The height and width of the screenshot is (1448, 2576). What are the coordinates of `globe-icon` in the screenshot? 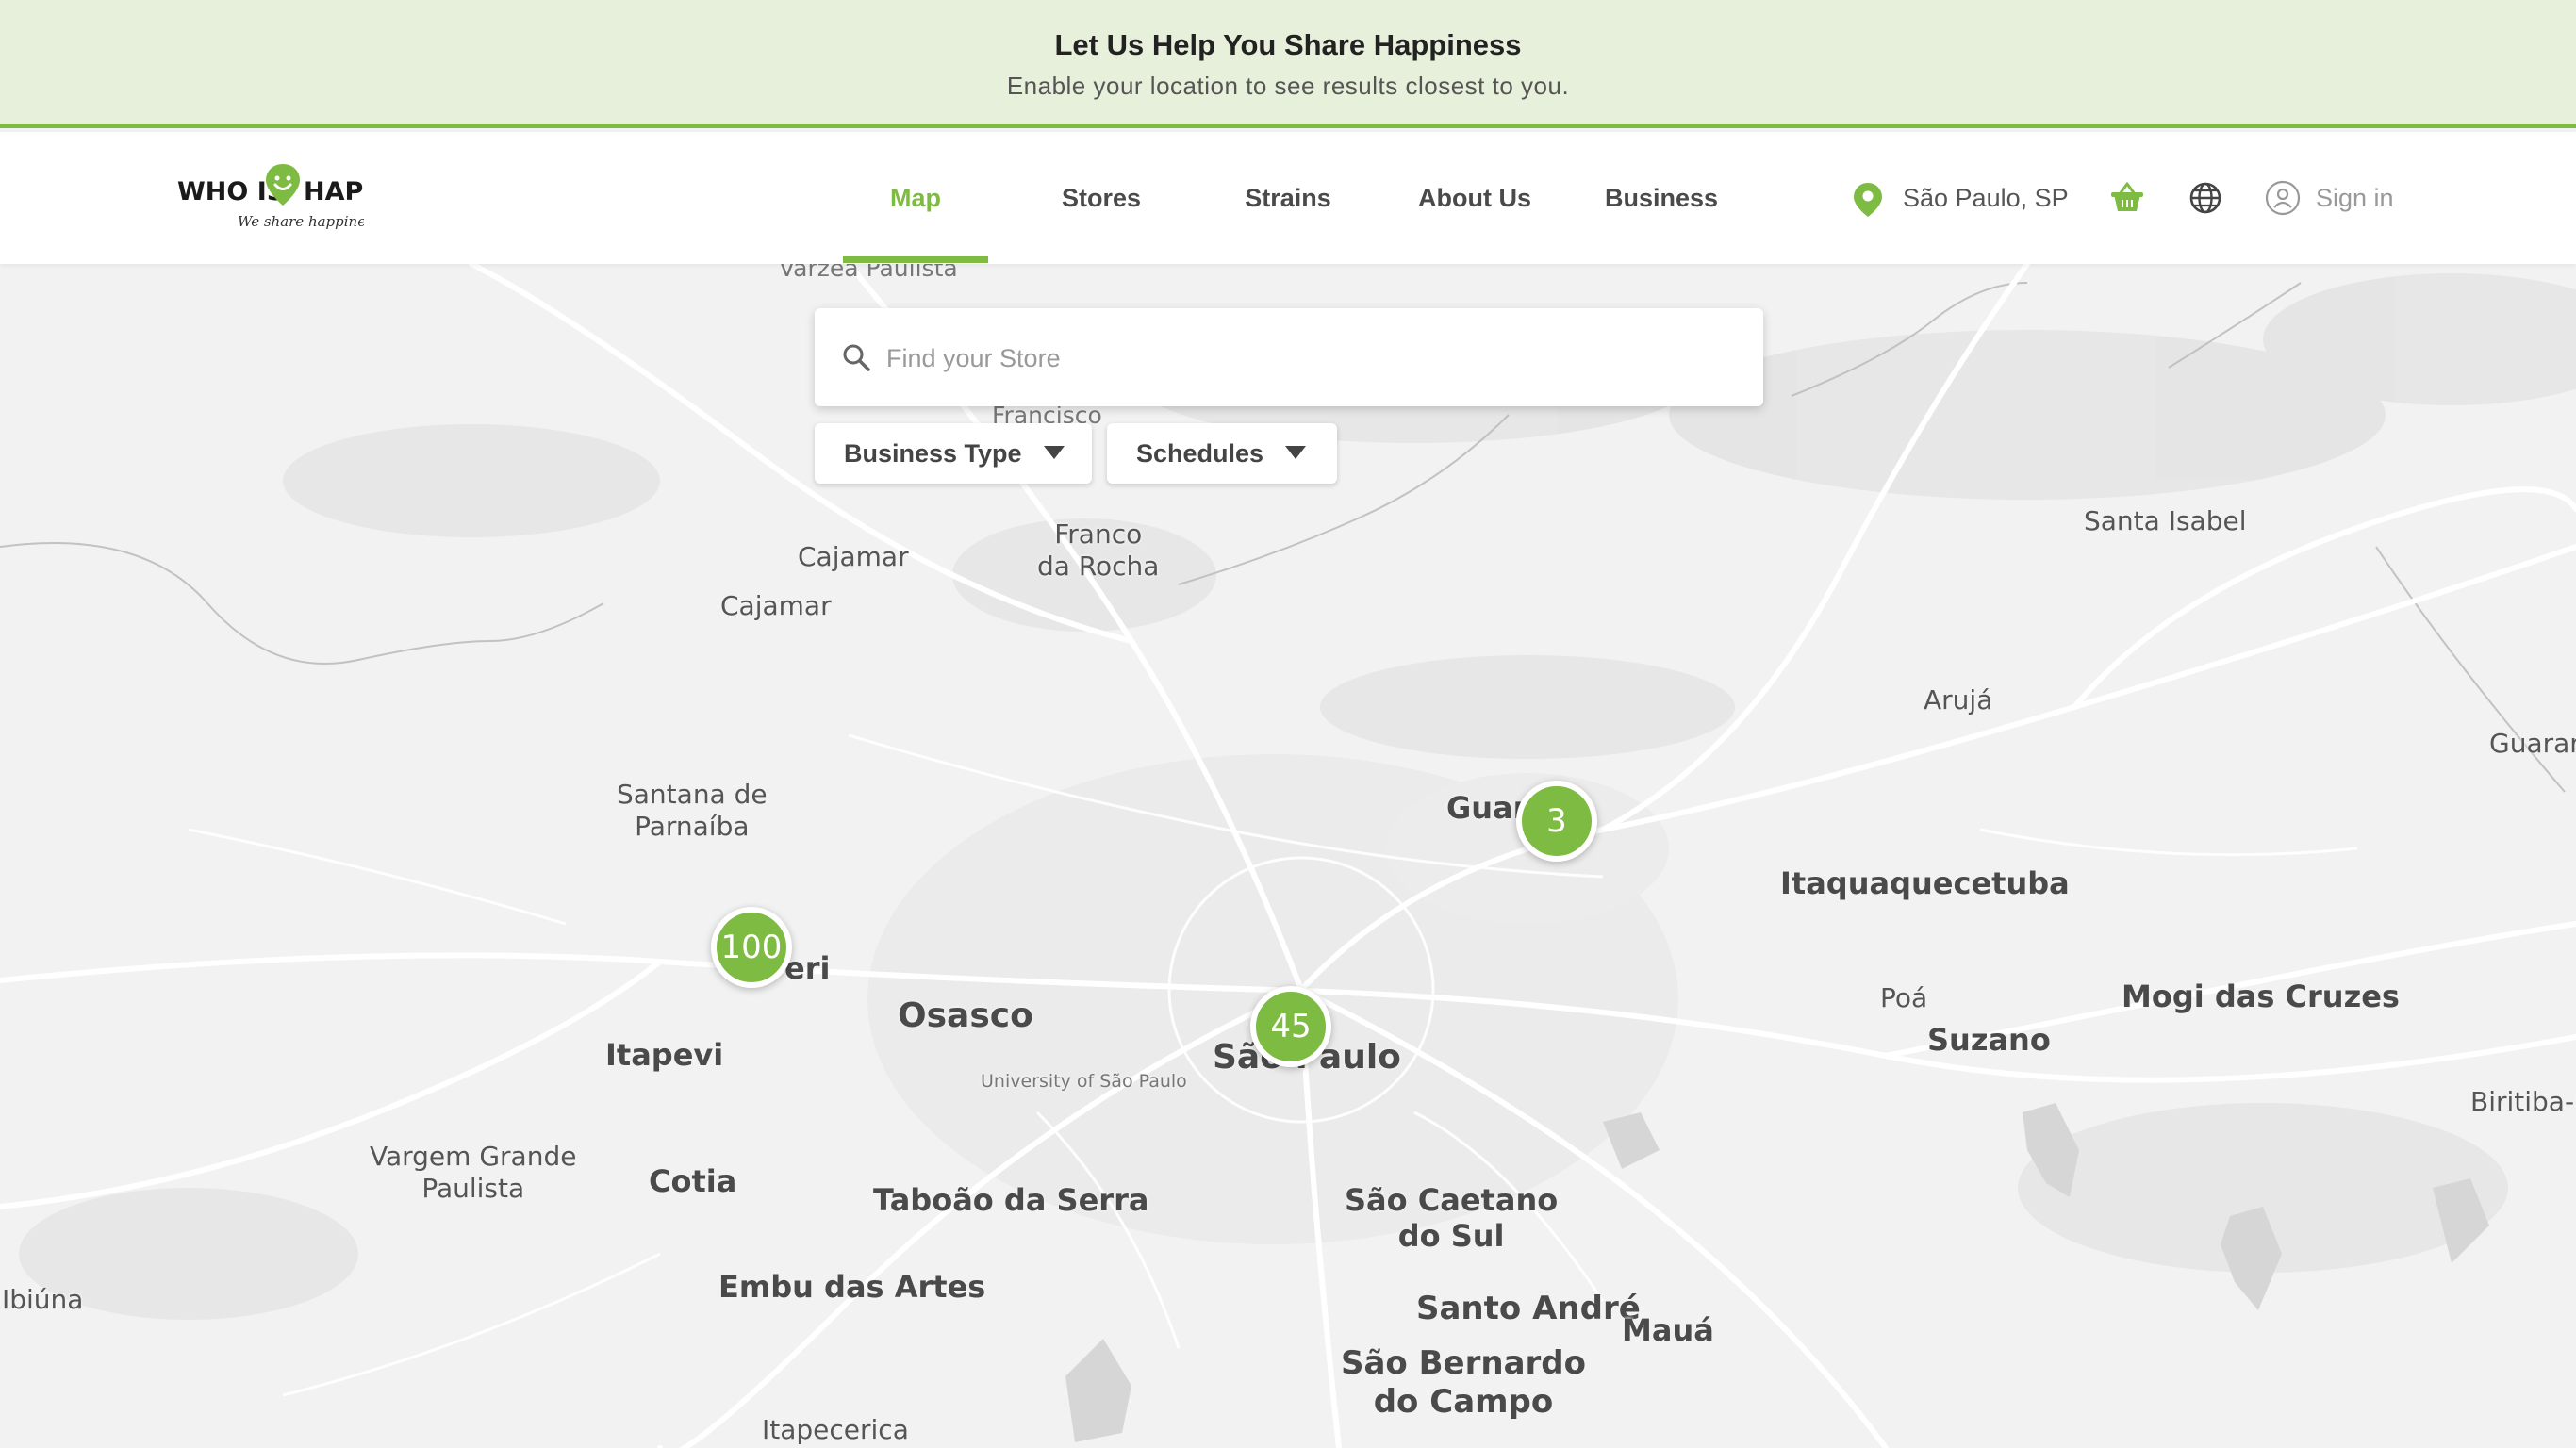 It's located at (2205, 198).